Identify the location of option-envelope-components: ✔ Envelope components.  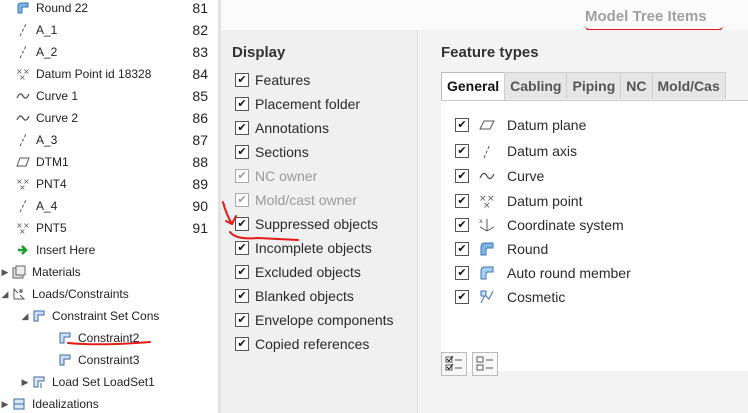
(314, 320).